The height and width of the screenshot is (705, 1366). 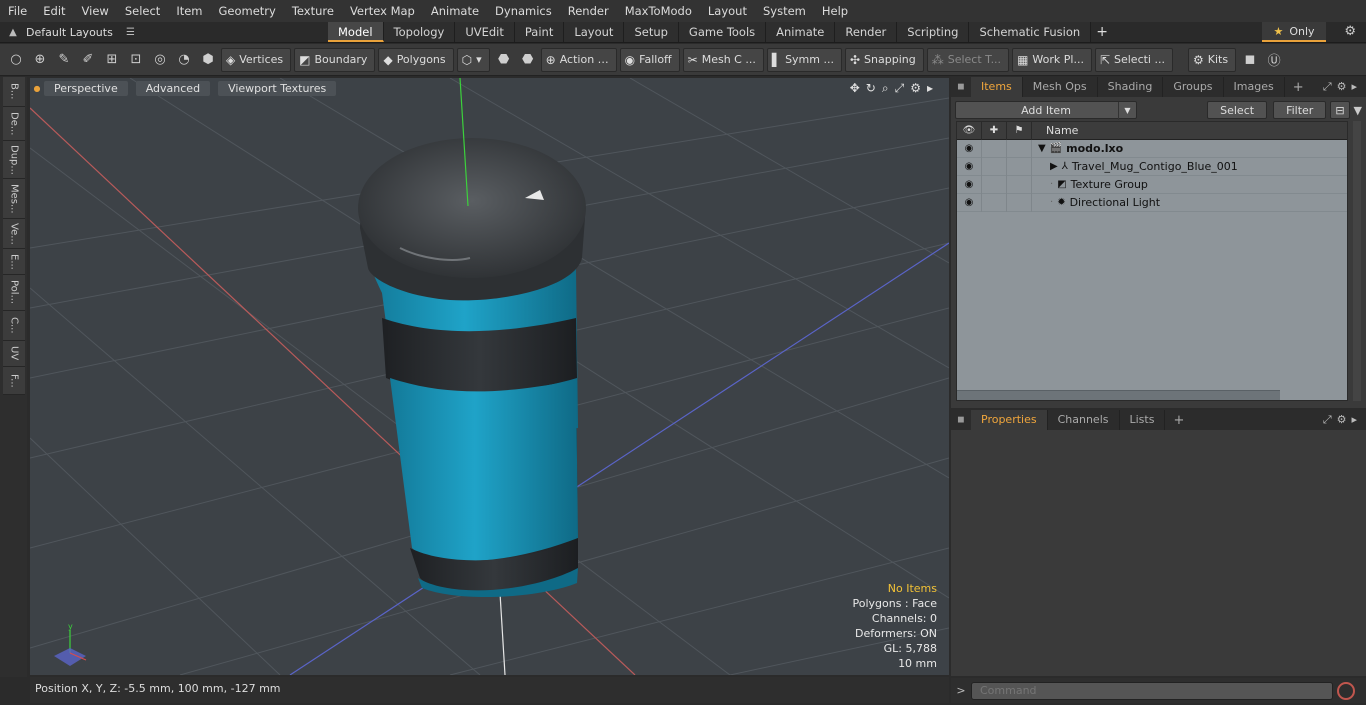 What do you see at coordinates (969, 130) in the screenshot?
I see `visibility-column-icon: 👁` at bounding box center [969, 130].